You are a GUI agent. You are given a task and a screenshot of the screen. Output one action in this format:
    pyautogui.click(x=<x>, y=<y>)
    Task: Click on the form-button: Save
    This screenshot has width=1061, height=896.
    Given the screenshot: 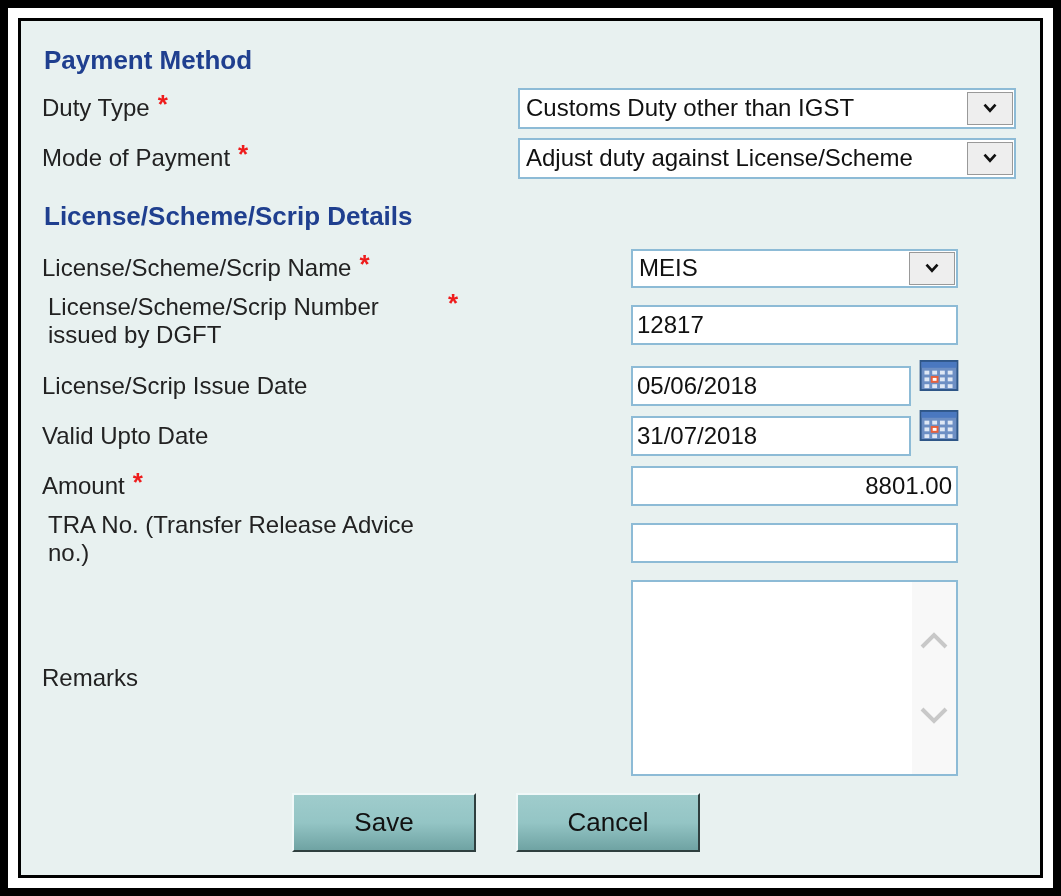 What is the action you would take?
    pyautogui.click(x=384, y=822)
    